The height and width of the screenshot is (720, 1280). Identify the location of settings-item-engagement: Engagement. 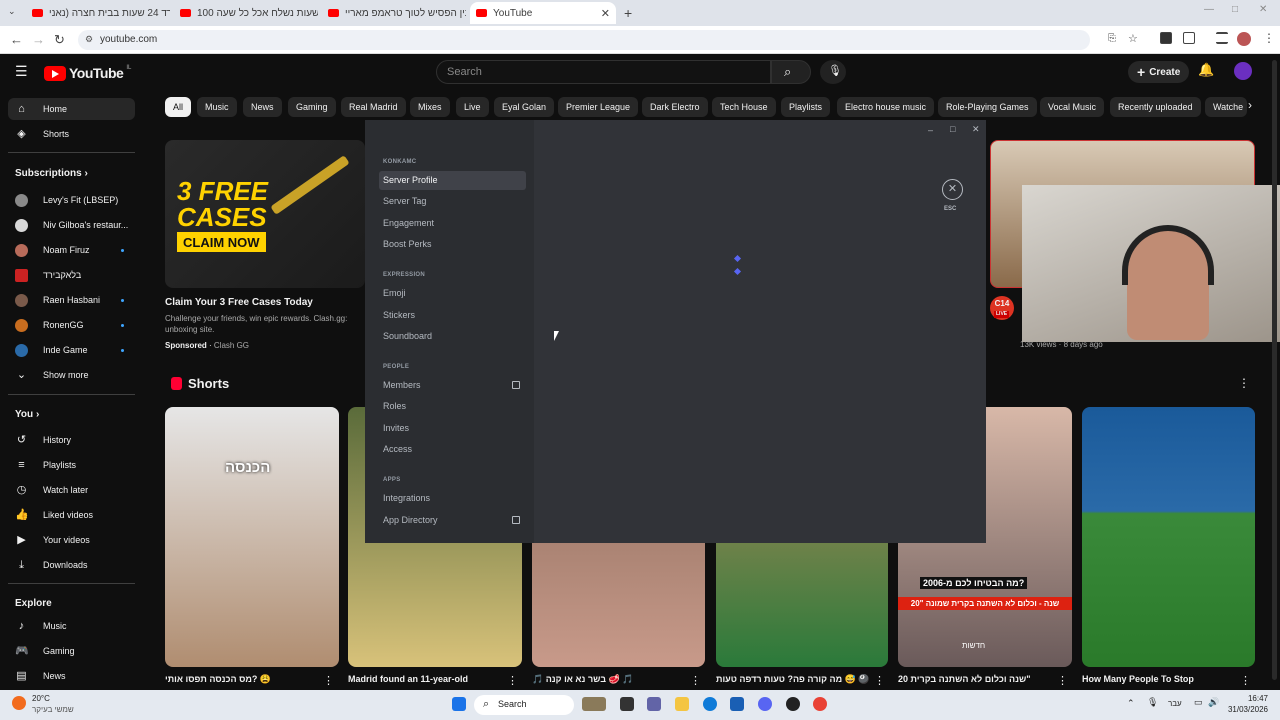
(452, 223).